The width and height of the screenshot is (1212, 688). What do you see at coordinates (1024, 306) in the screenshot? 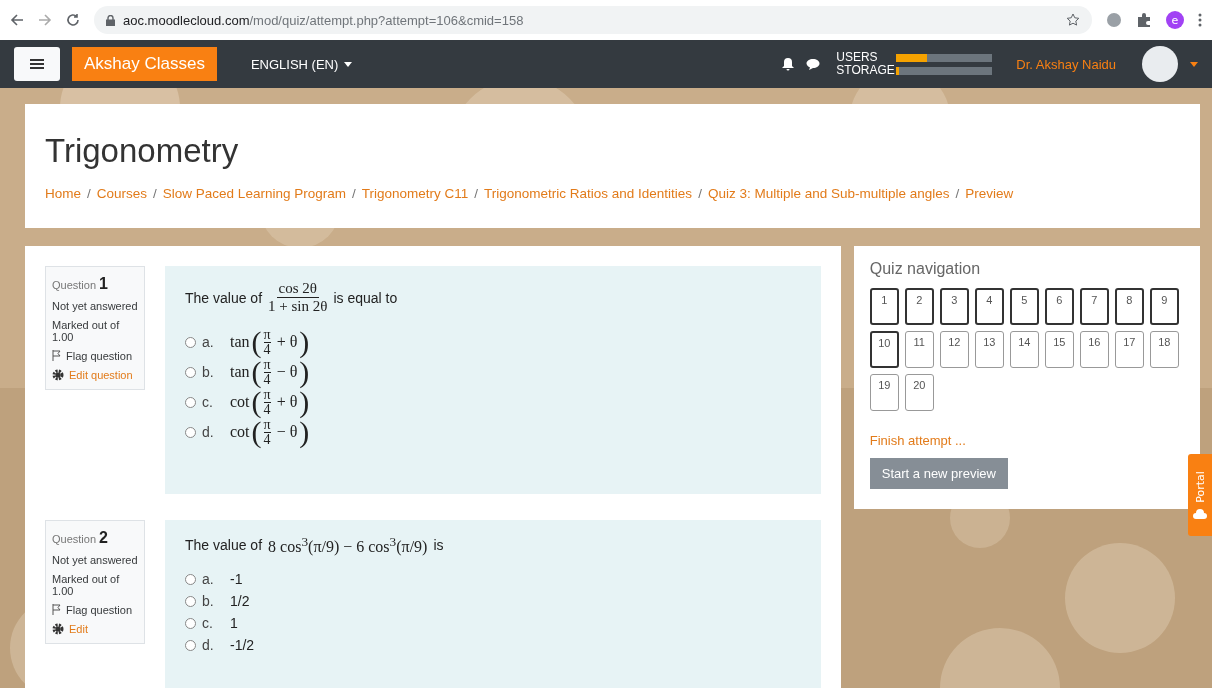
I see `question-nav-button: 5` at bounding box center [1024, 306].